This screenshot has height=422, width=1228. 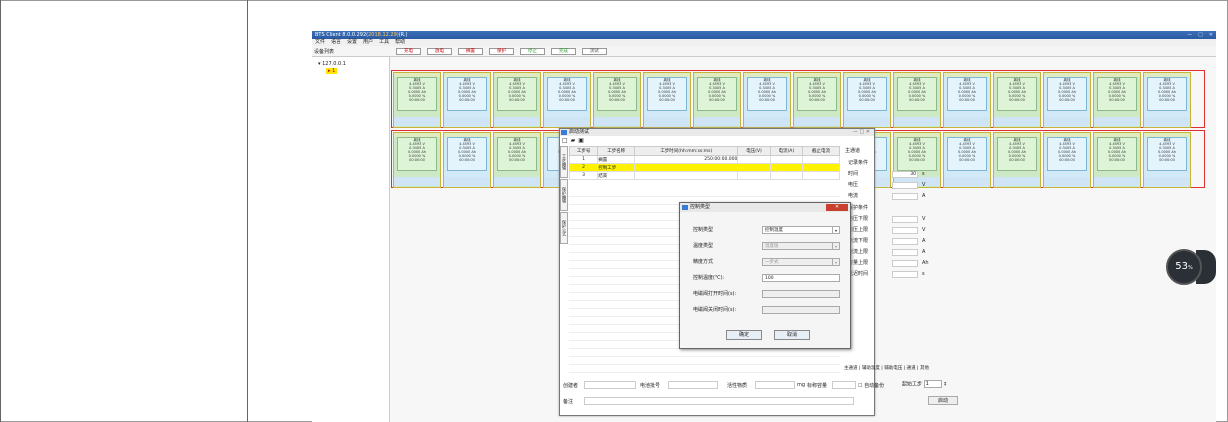 What do you see at coordinates (792, 335) in the screenshot?
I see `cancel-button: 取消` at bounding box center [792, 335].